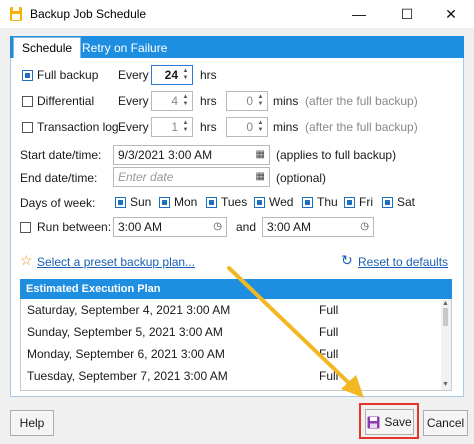  Describe the element at coordinates (289, 227) in the screenshot. I see `run-between-to-value: 3:00 AM` at that location.